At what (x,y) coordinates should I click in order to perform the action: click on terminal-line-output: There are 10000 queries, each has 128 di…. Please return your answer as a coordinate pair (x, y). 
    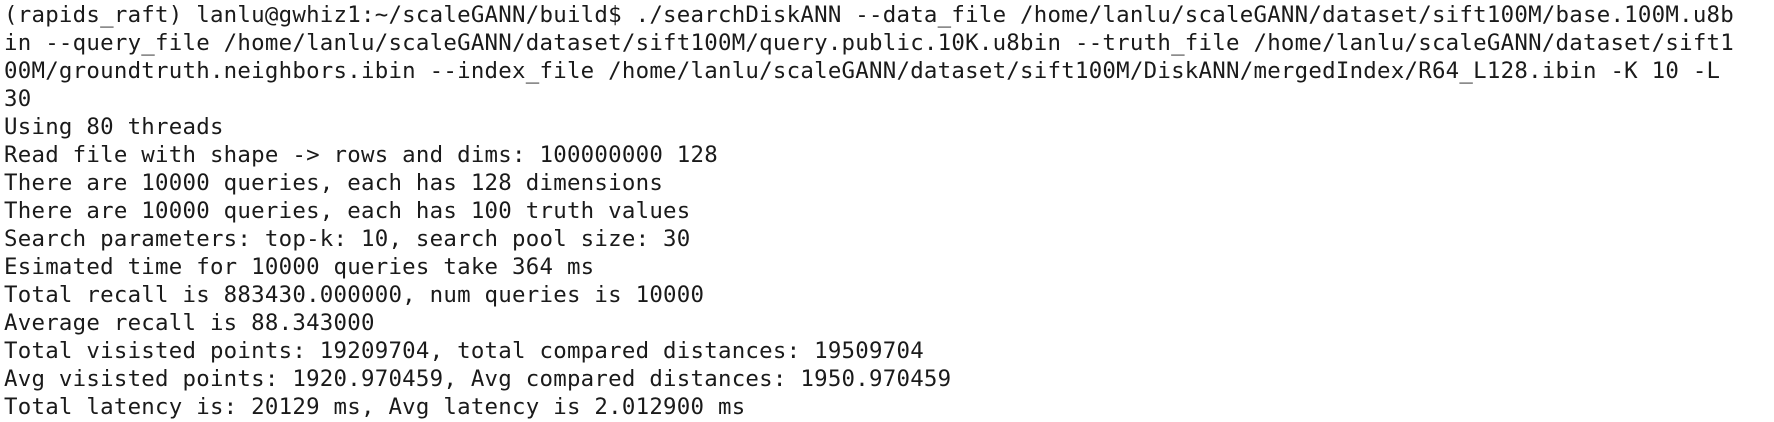
    Looking at the image, I should click on (334, 183).